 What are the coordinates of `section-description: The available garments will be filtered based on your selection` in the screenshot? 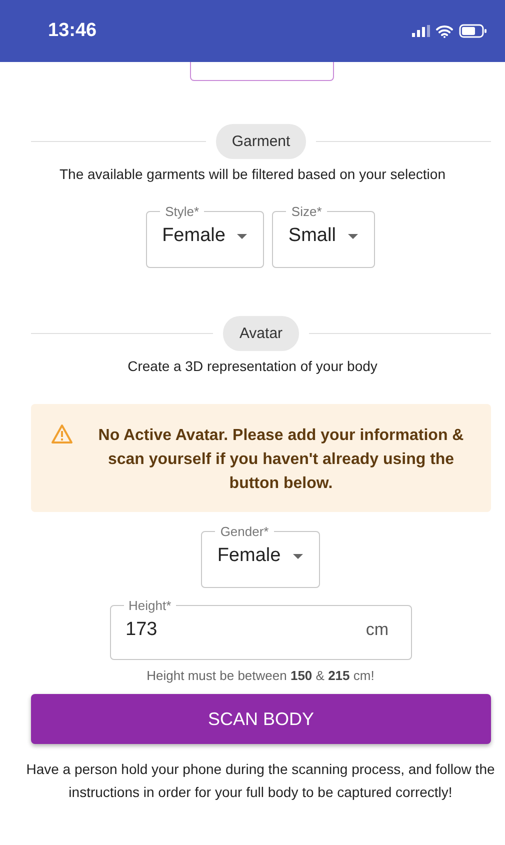 It's located at (252, 174).